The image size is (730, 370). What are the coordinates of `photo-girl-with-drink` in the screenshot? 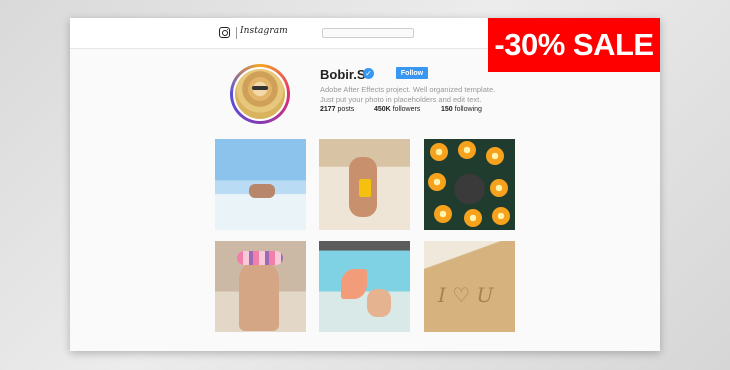 It's located at (364, 184).